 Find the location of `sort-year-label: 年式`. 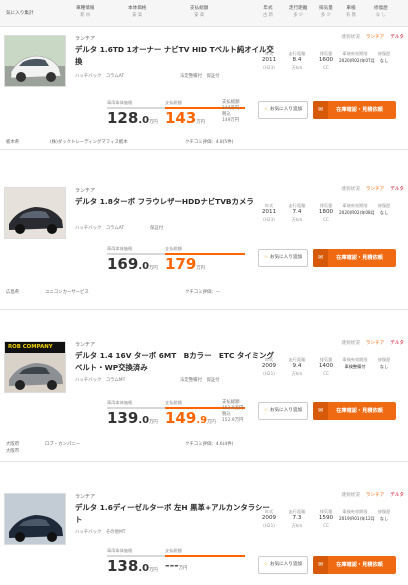

sort-year-label: 年式 is located at coordinates (268, 8).